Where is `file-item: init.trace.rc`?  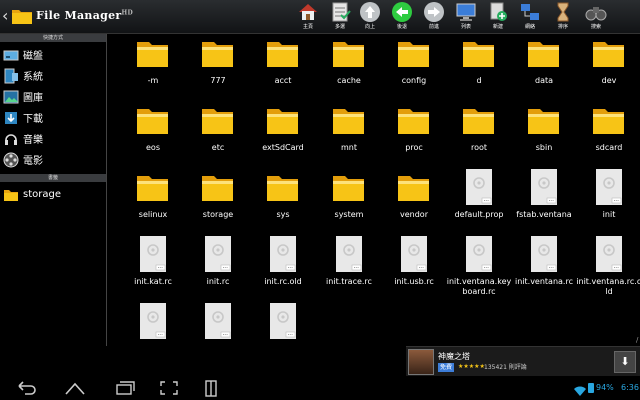 file-item: init.trace.rc is located at coordinates (349, 268).